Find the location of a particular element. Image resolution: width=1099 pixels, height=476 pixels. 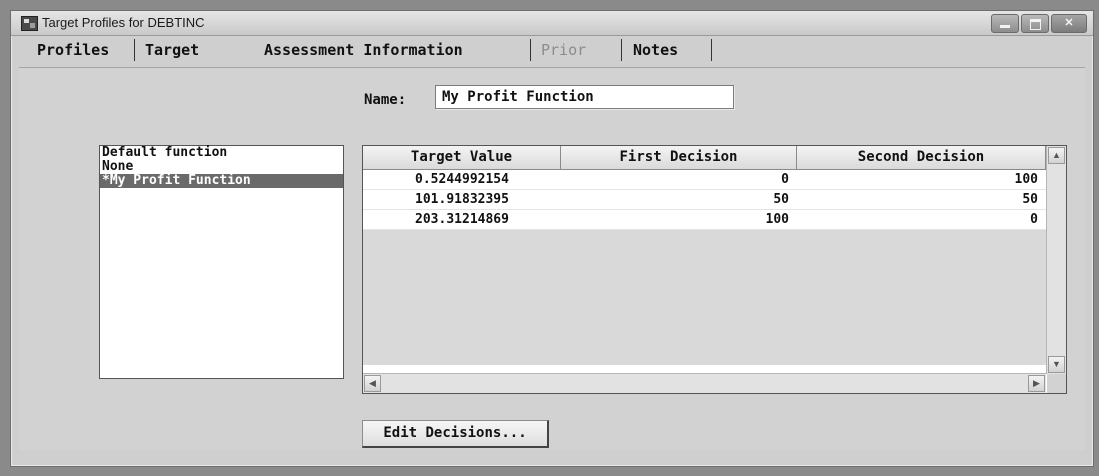

scroll-right-icon: ▶ is located at coordinates (1036, 383).